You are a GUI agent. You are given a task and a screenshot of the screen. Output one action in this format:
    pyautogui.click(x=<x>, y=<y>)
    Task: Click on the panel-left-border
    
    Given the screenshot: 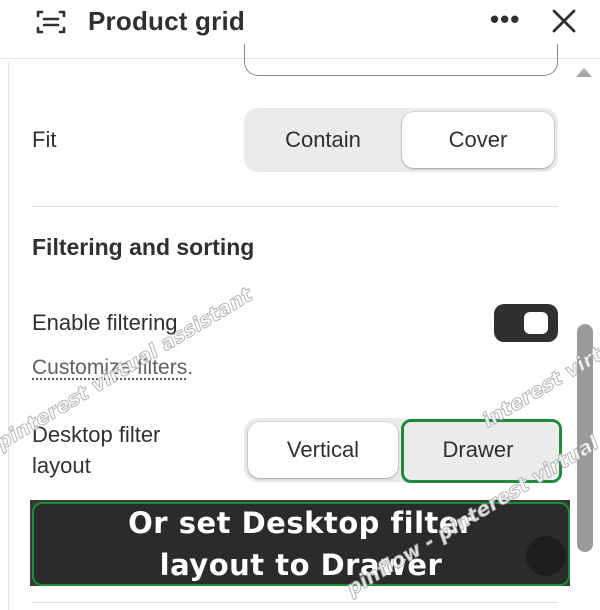 What is the action you would take?
    pyautogui.click(x=8, y=336)
    